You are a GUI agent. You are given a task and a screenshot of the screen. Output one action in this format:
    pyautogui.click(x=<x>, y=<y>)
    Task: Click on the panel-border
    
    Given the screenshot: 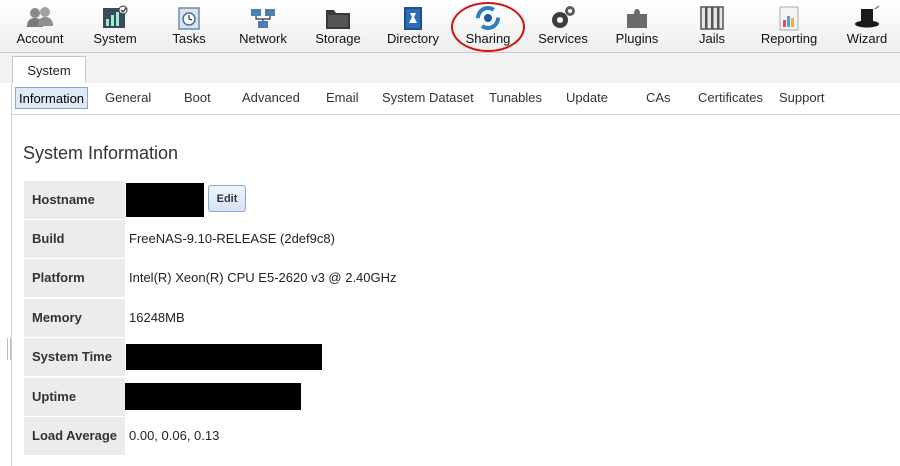 What is the action you would take?
    pyautogui.click(x=11, y=274)
    